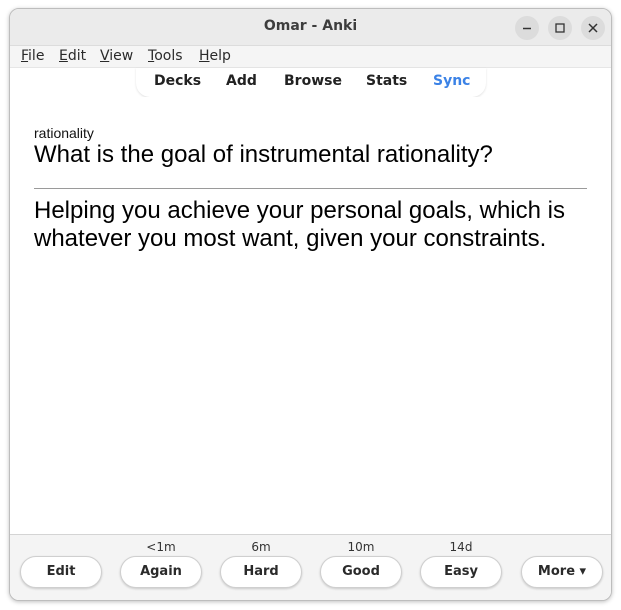 The width and height of the screenshot is (621, 610). What do you see at coordinates (32, 56) in the screenshot?
I see `menu-file: File` at bounding box center [32, 56].